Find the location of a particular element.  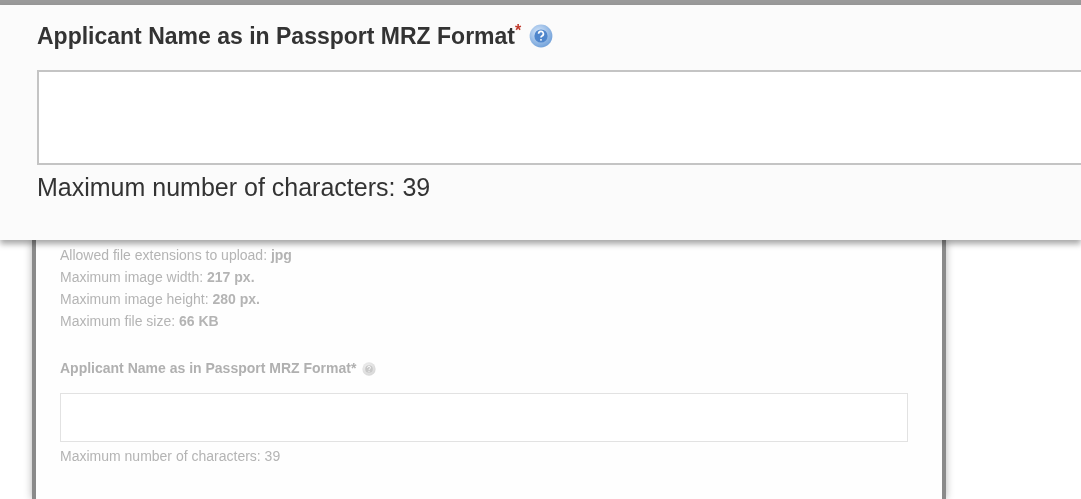

input-field is located at coordinates (484, 417).